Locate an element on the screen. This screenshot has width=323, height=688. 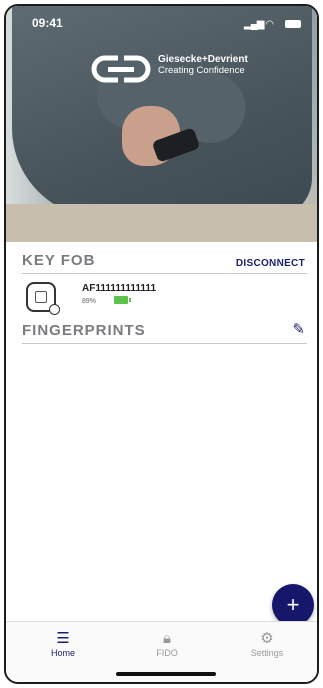
disconnect-button: DISCONNECT is located at coordinates (270, 263).